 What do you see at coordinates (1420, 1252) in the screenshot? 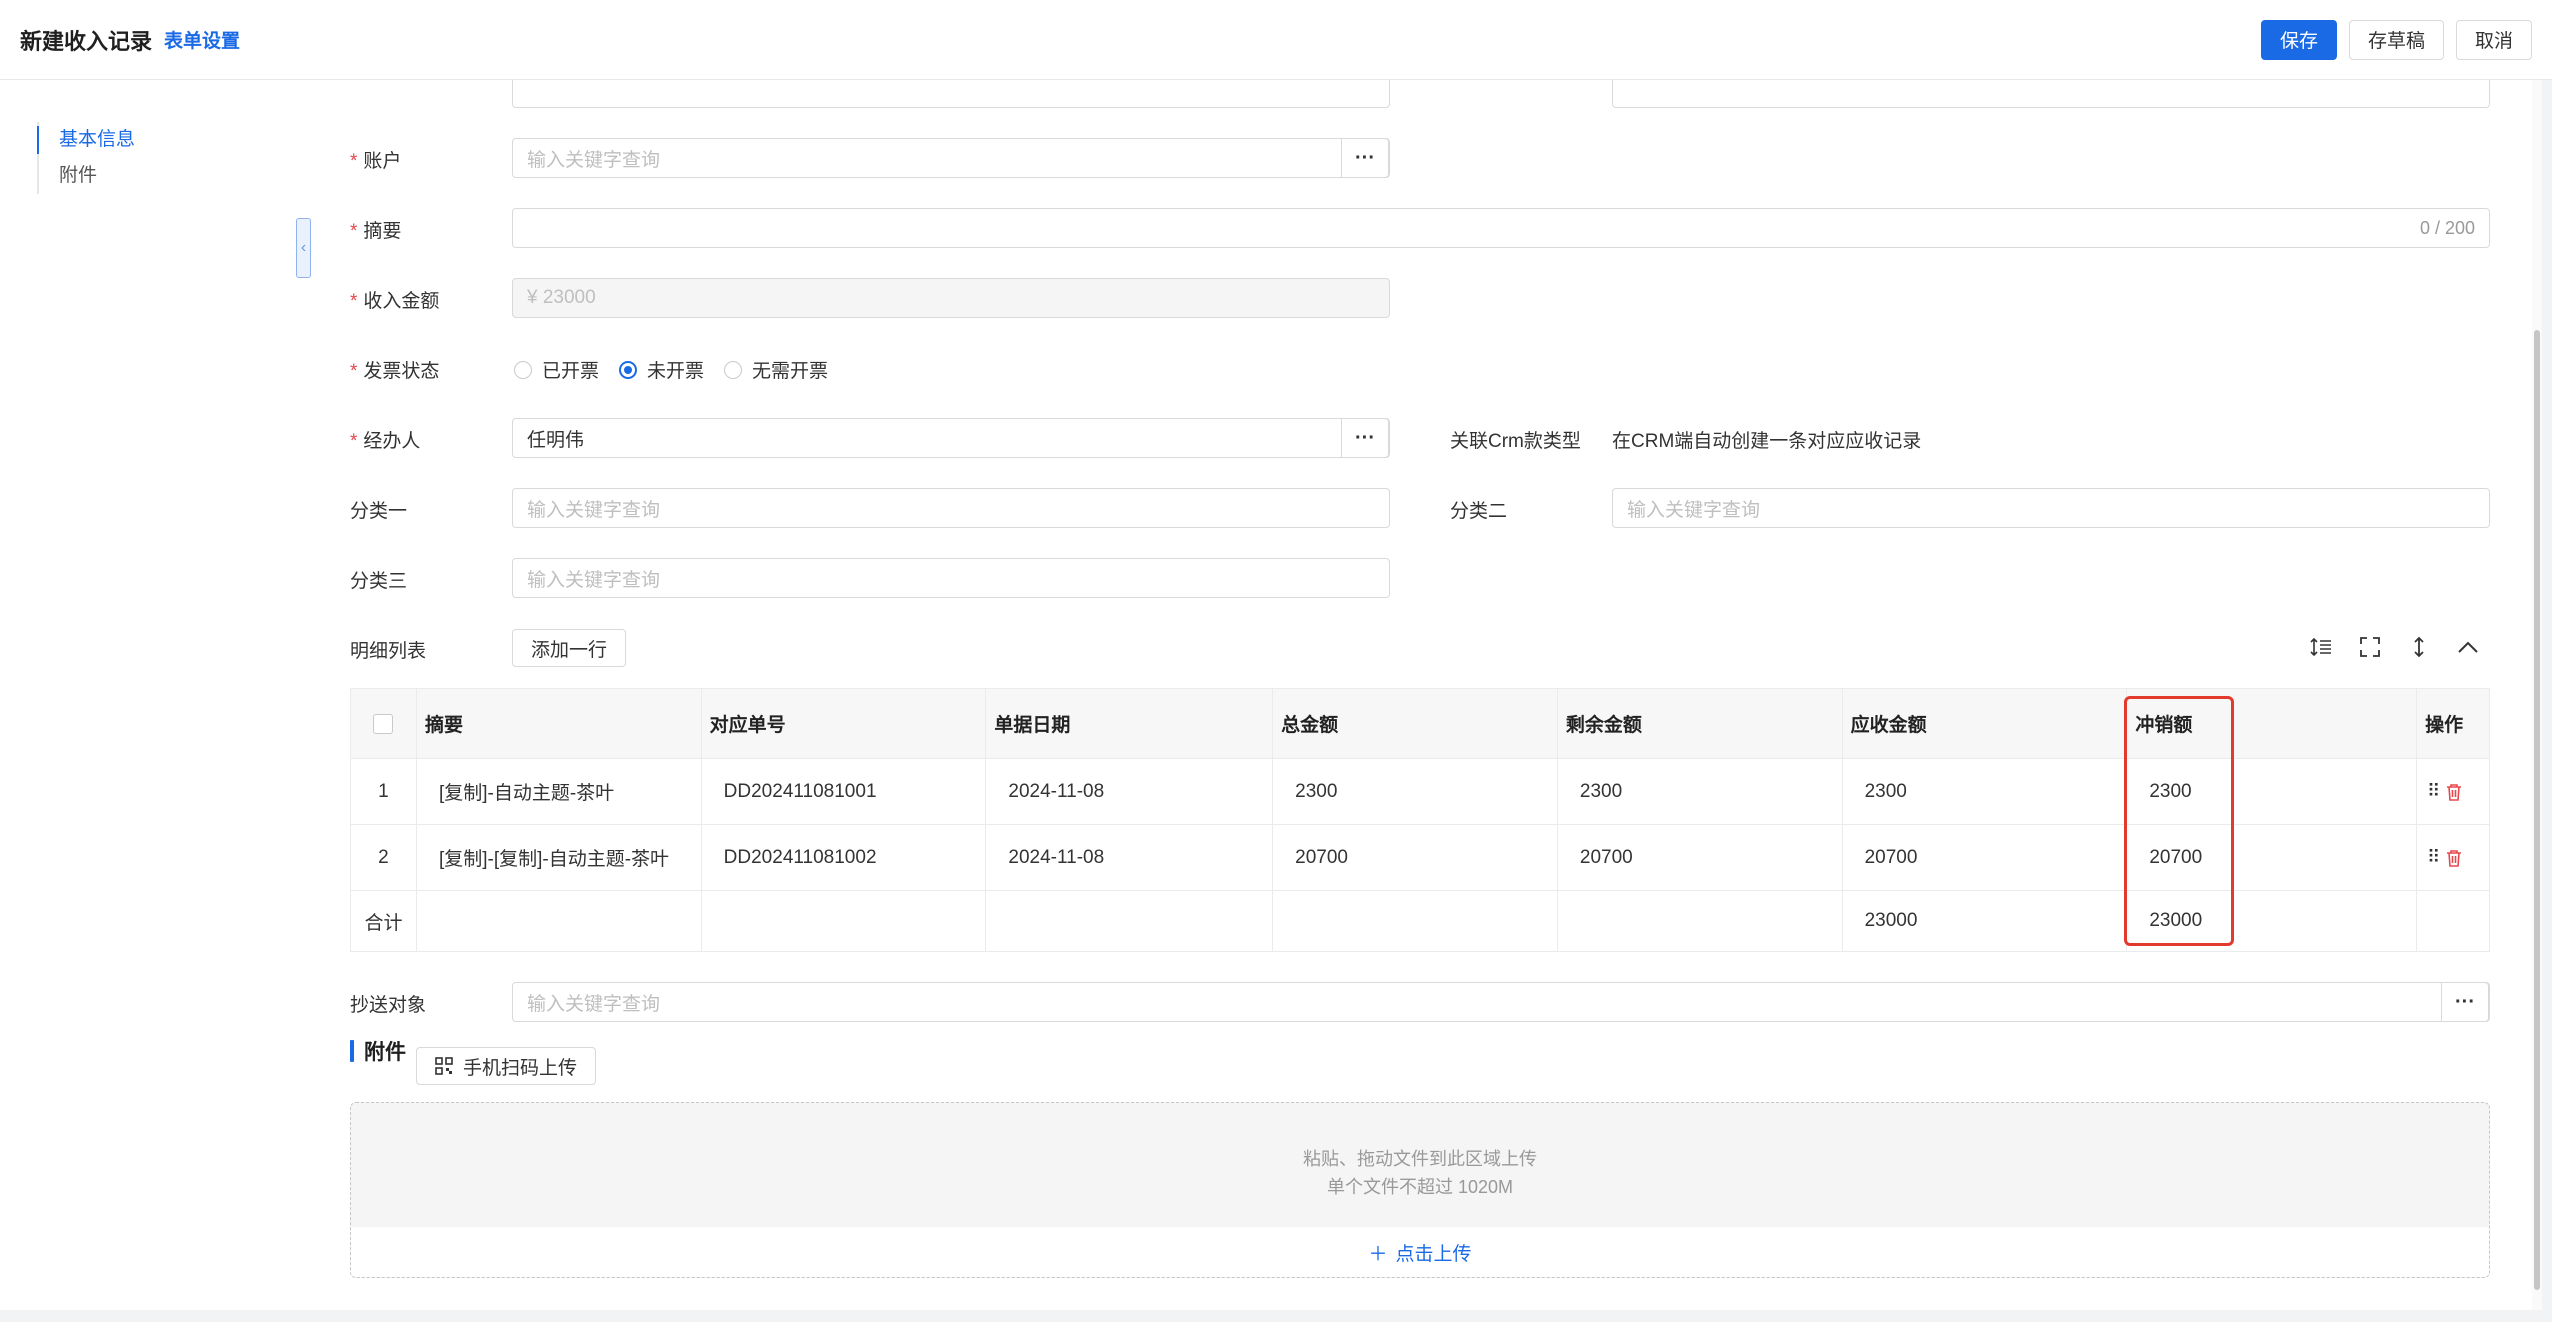
I see `click-upload-button: ＋ 点击上传` at bounding box center [1420, 1252].